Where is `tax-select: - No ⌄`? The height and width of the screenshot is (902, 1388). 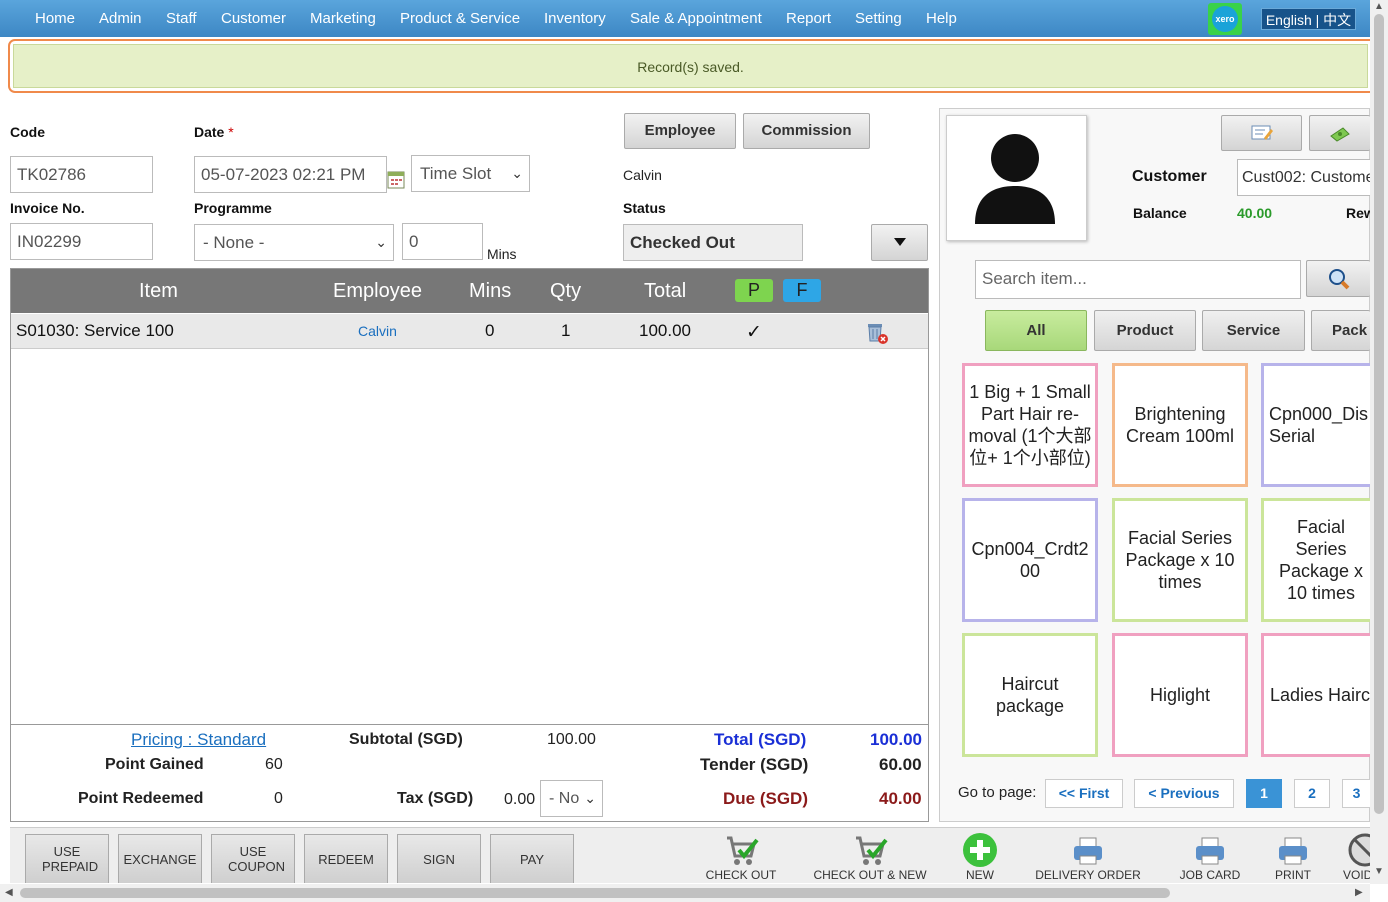 tax-select: - No ⌄ is located at coordinates (571, 798).